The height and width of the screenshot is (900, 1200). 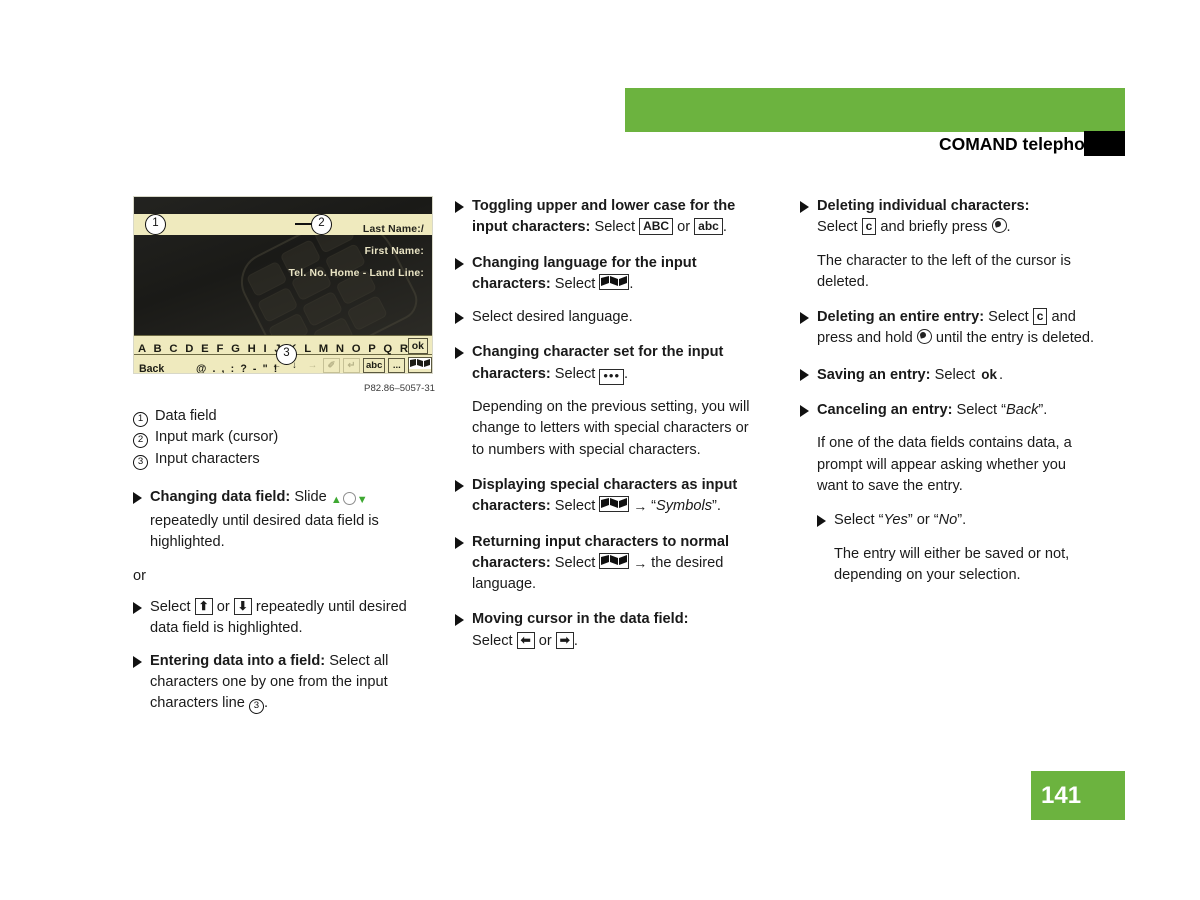 I want to click on header-black-marker, so click(x=1104, y=143).